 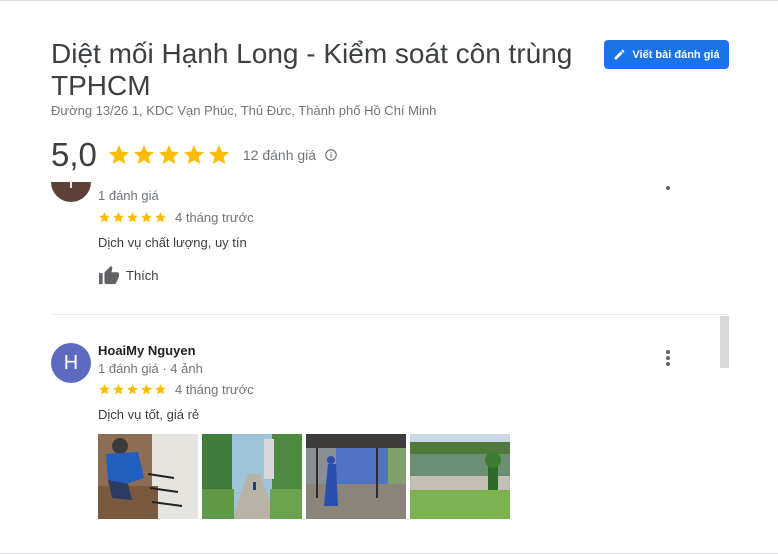 I want to click on review-text: Dịch vụ chất lượng, uy tín, so click(x=172, y=242).